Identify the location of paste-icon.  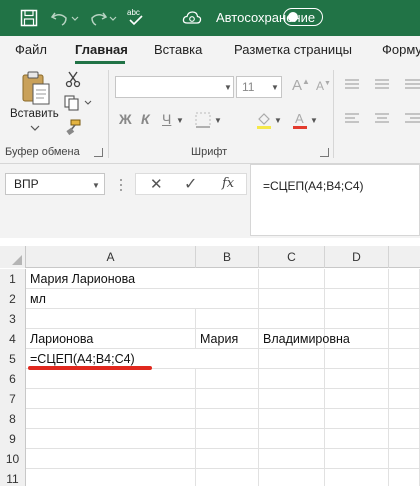
(36, 88).